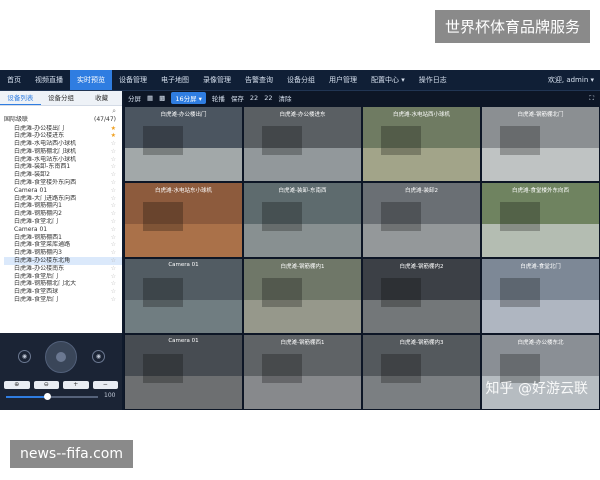 Image resolution: width=600 pixels, height=480 pixels. What do you see at coordinates (63, 167) in the screenshot?
I see `device-item: 白虎滩-装卸-东南西1 ☆` at bounding box center [63, 167].